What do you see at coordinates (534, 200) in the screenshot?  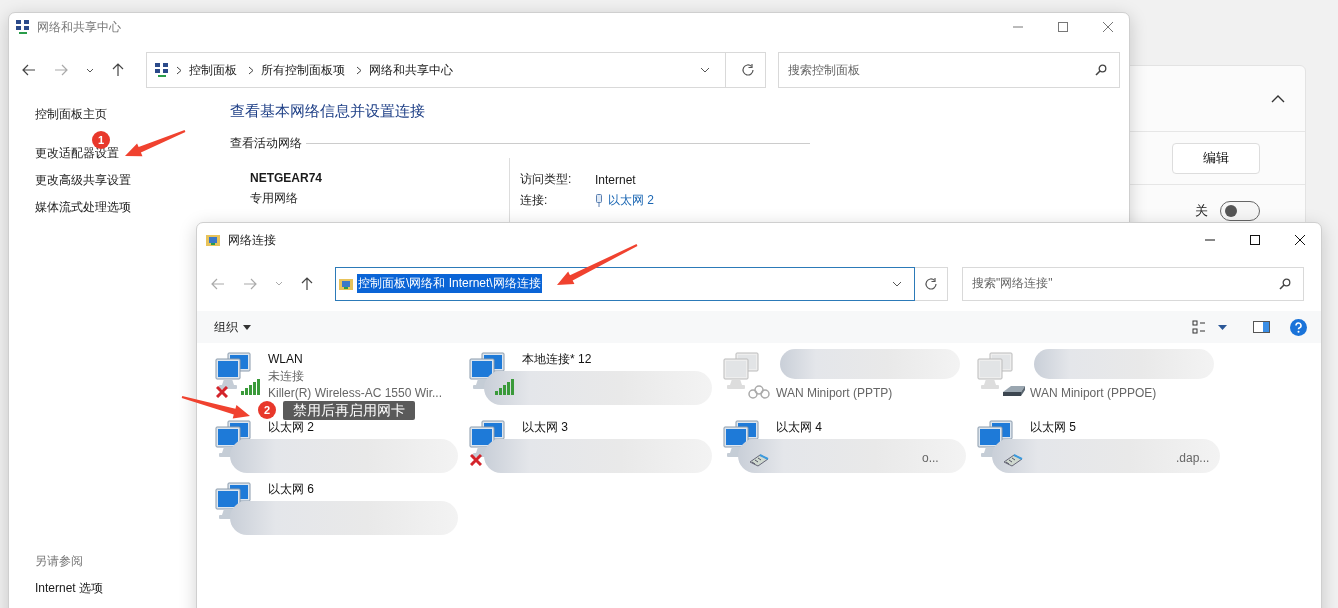 I see `connection-label: 连接:` at bounding box center [534, 200].